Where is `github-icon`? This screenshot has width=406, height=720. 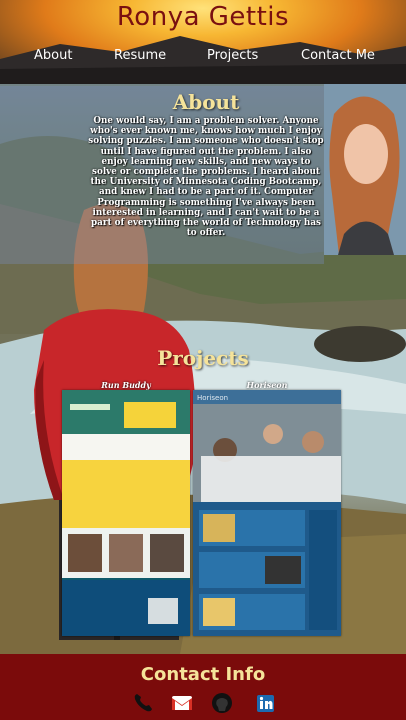
github-icon is located at coordinates (222, 703).